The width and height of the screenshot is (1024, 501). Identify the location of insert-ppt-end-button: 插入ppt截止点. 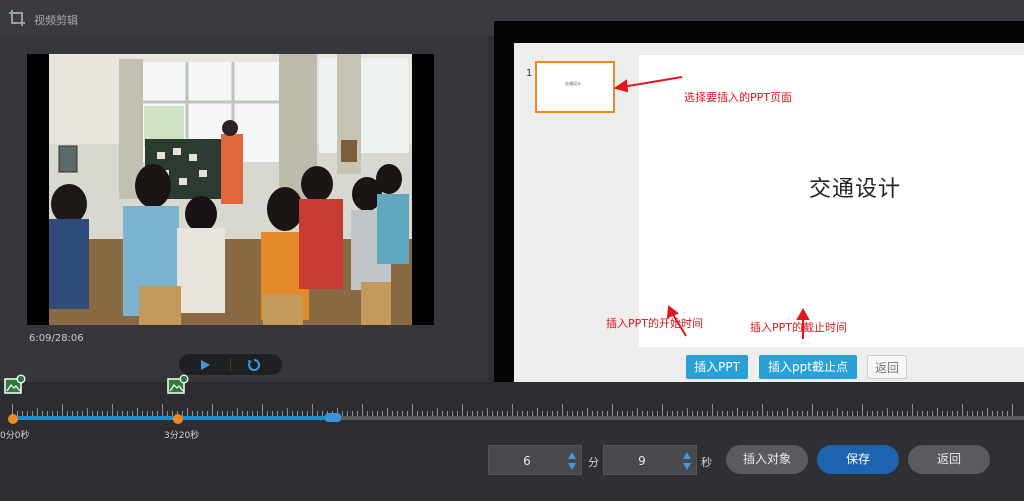
(808, 367).